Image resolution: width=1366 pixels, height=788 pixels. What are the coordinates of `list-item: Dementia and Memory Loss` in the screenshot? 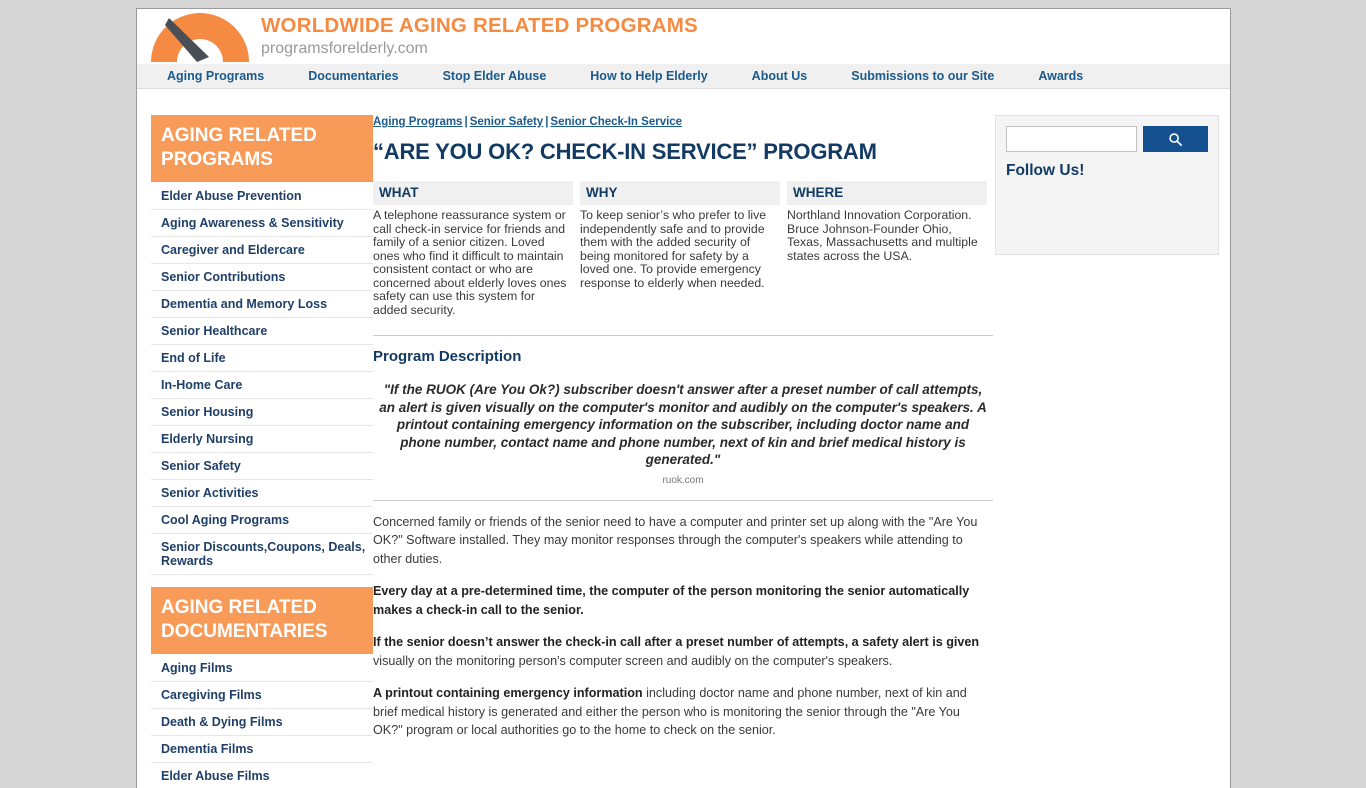 It's located at (262, 304).